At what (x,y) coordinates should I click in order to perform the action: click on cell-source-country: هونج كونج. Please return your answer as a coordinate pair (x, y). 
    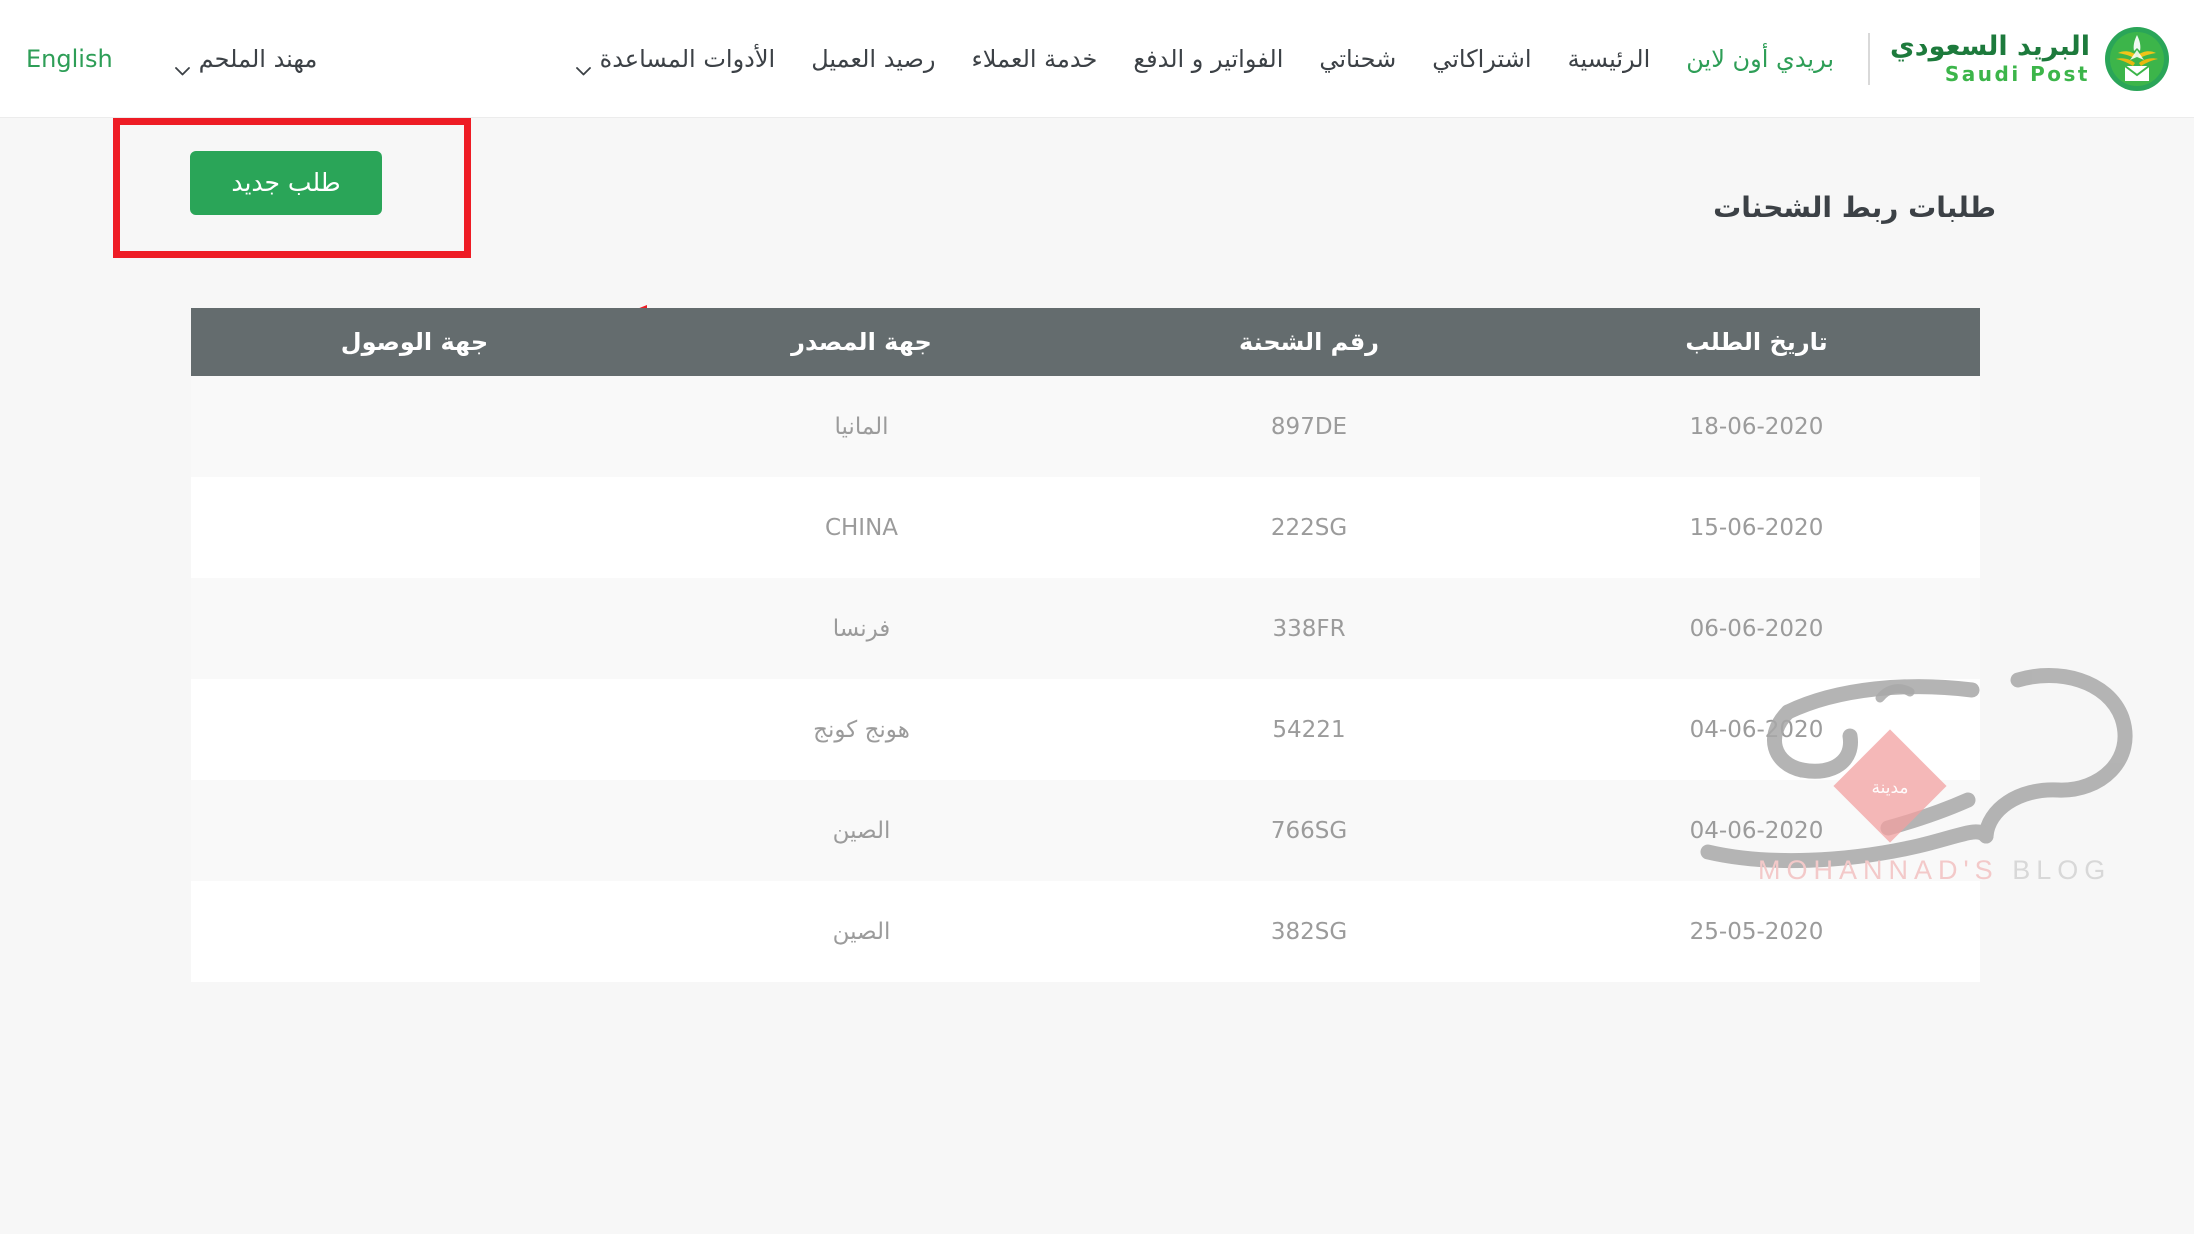
    Looking at the image, I should click on (861, 729).